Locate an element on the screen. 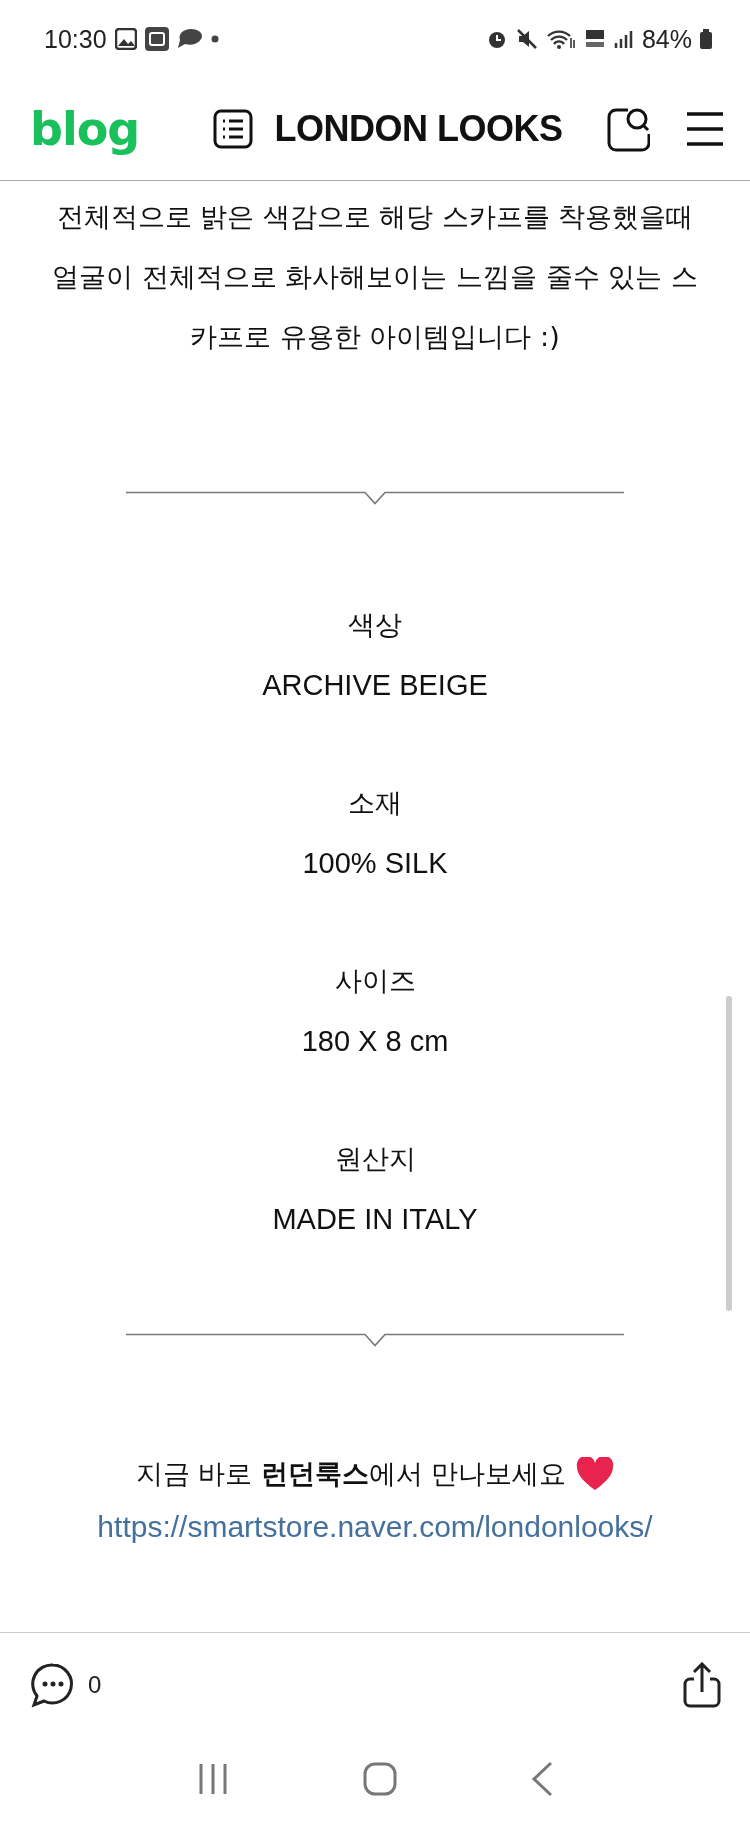 The width and height of the screenshot is (750, 1834). hd-voice-icon is located at coordinates (594, 39).